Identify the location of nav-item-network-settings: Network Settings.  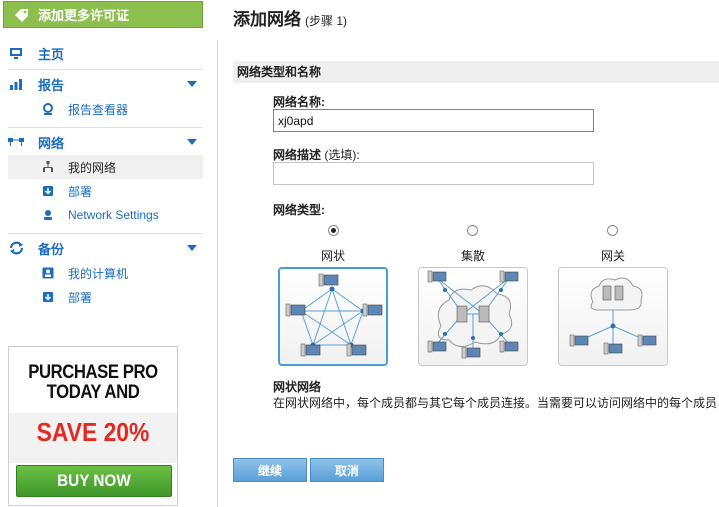
(105, 215).